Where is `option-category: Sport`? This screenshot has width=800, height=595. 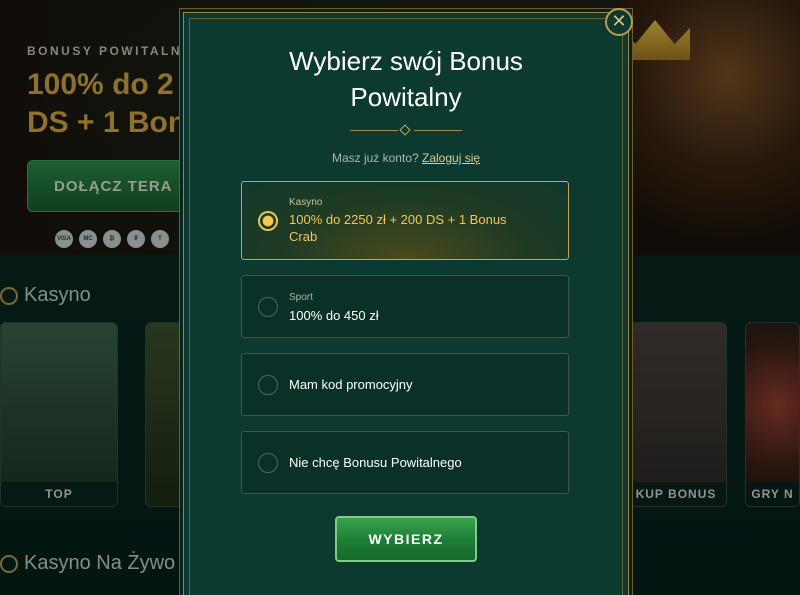 option-category: Sport is located at coordinates (301, 297).